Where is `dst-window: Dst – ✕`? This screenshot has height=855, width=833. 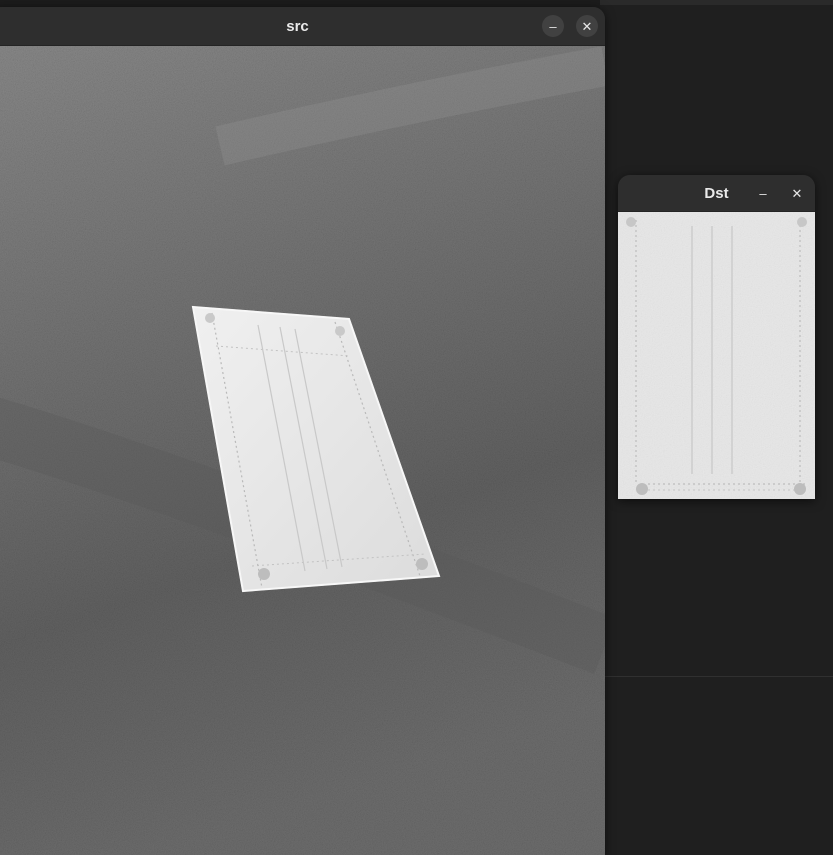
dst-window: Dst – ✕ is located at coordinates (716, 337).